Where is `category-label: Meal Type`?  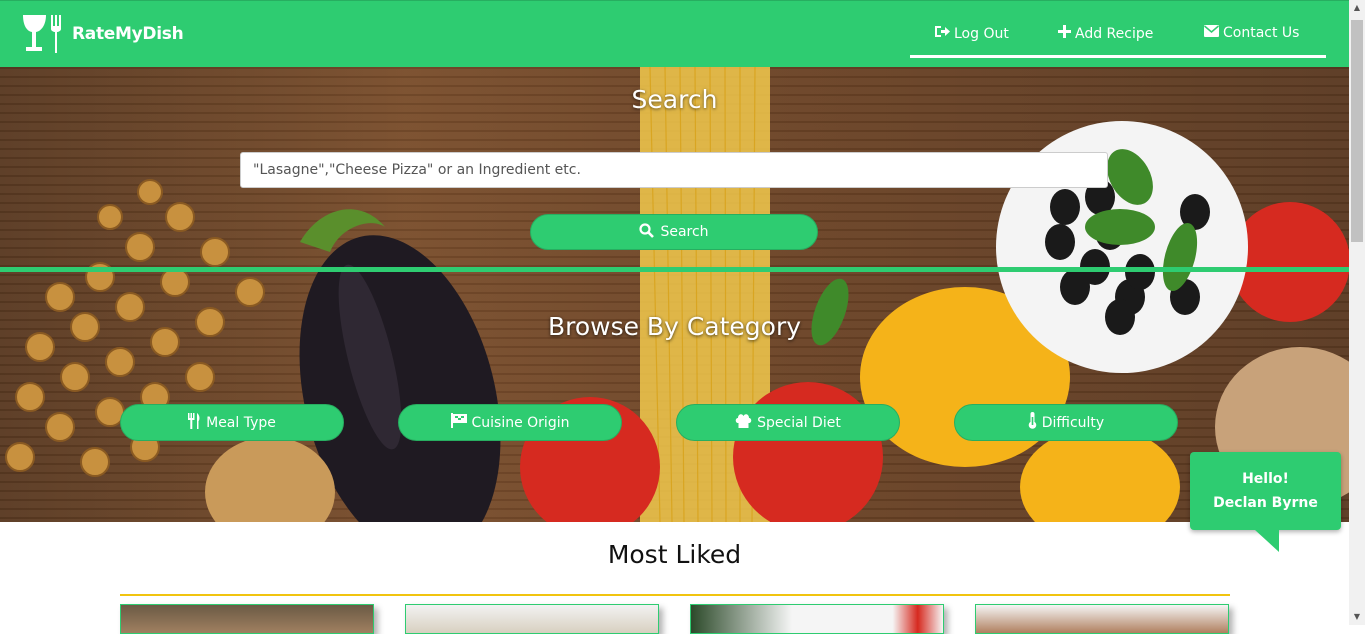
category-label: Meal Type is located at coordinates (241, 422).